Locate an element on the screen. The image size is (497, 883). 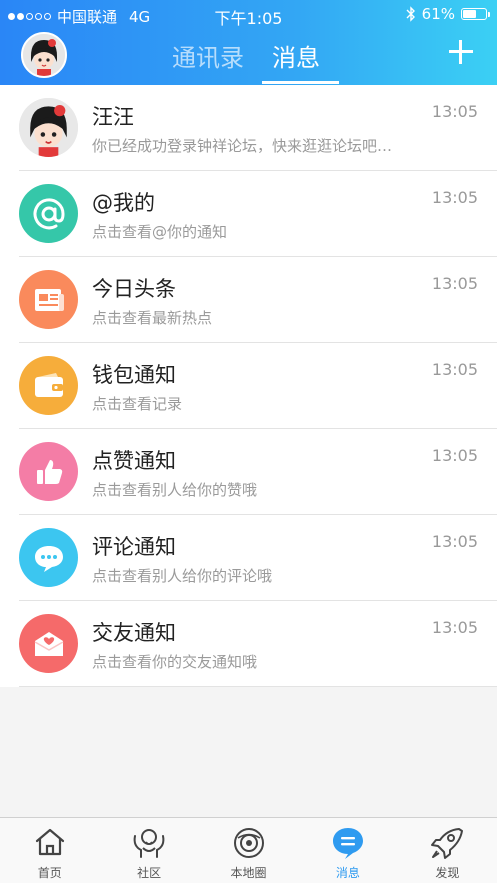
message-preview: 点击查看记录 is located at coordinates (137, 404).